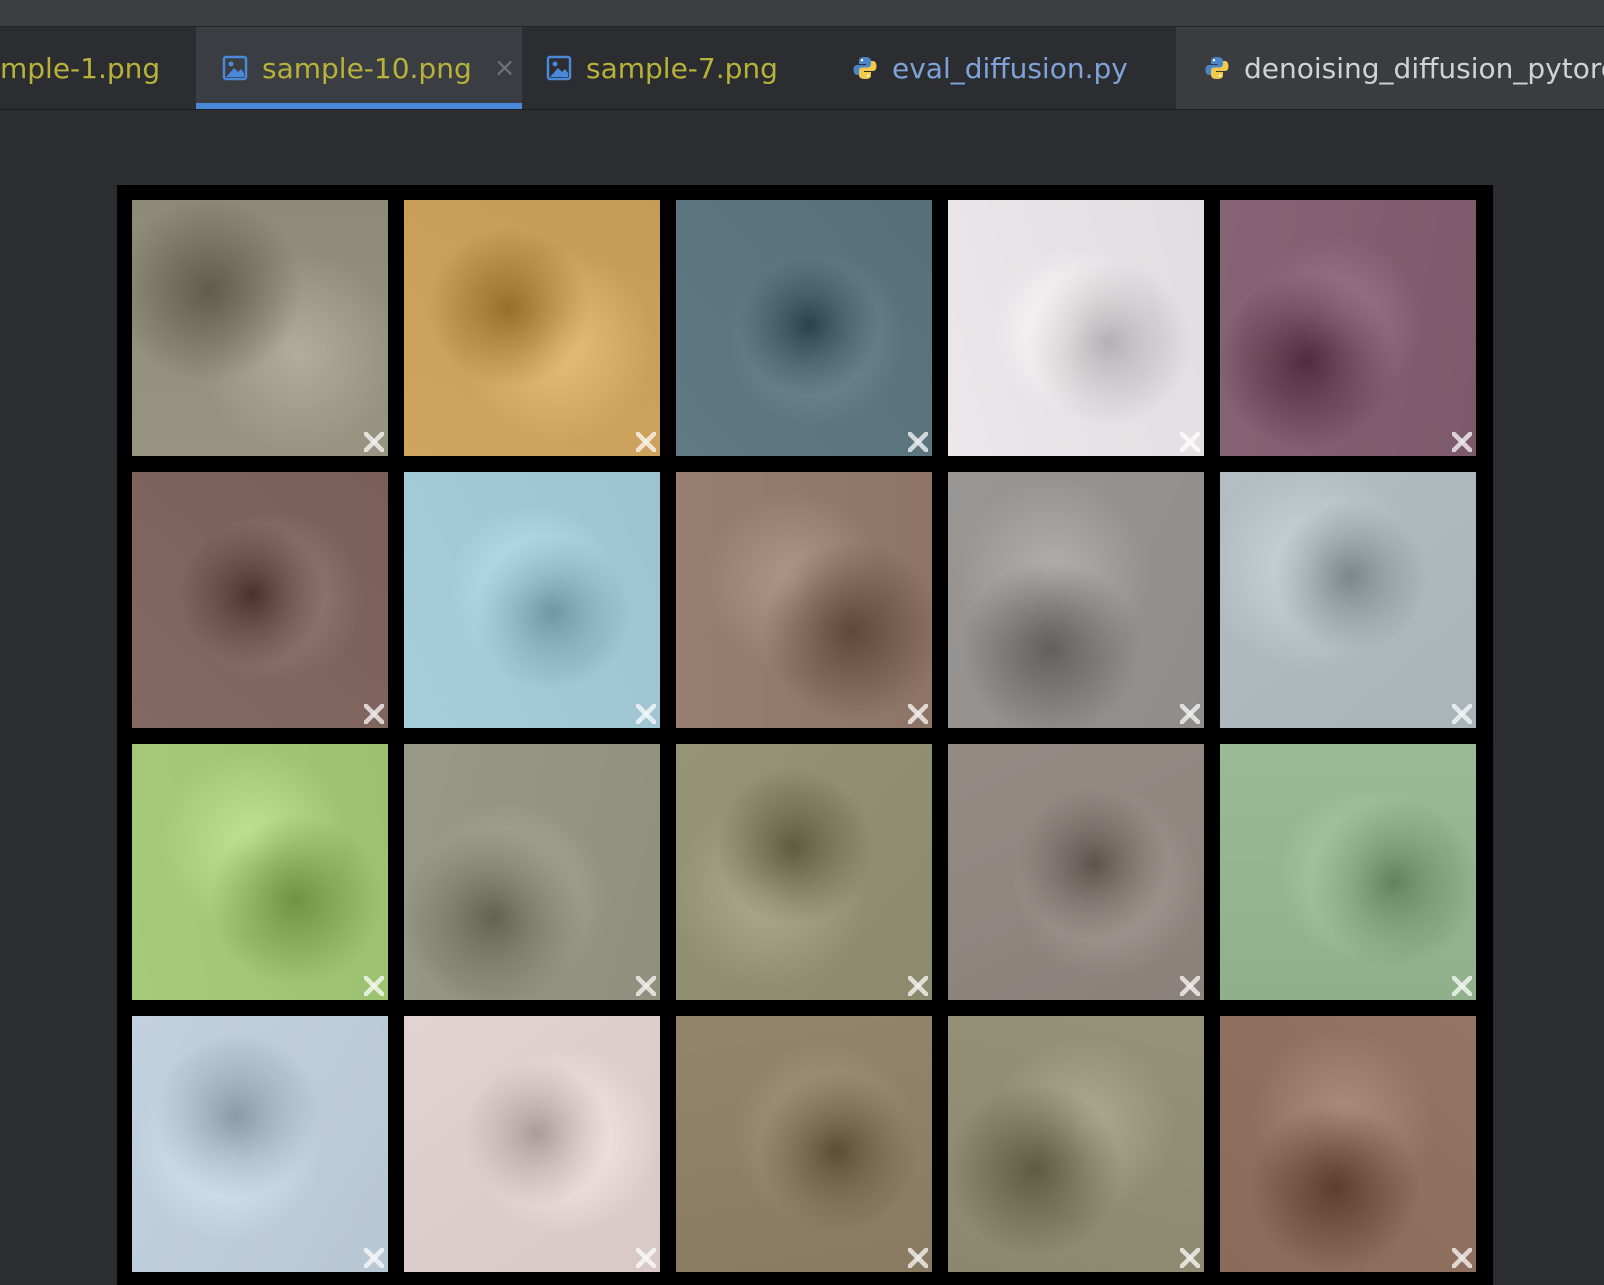 This screenshot has width=1604, height=1285. I want to click on tab-label: denoising_diffusion_pytorch, so click(1424, 68).